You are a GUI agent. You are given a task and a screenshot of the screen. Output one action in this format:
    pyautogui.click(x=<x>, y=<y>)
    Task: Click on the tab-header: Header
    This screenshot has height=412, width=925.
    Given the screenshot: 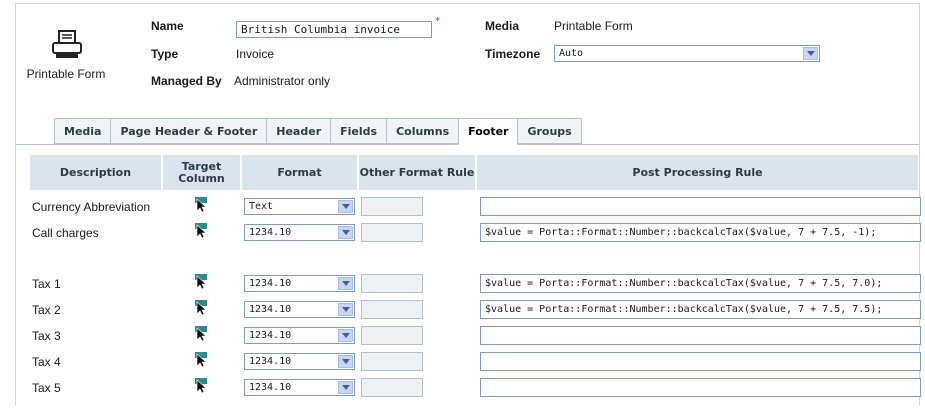 What is the action you would take?
    pyautogui.click(x=298, y=131)
    